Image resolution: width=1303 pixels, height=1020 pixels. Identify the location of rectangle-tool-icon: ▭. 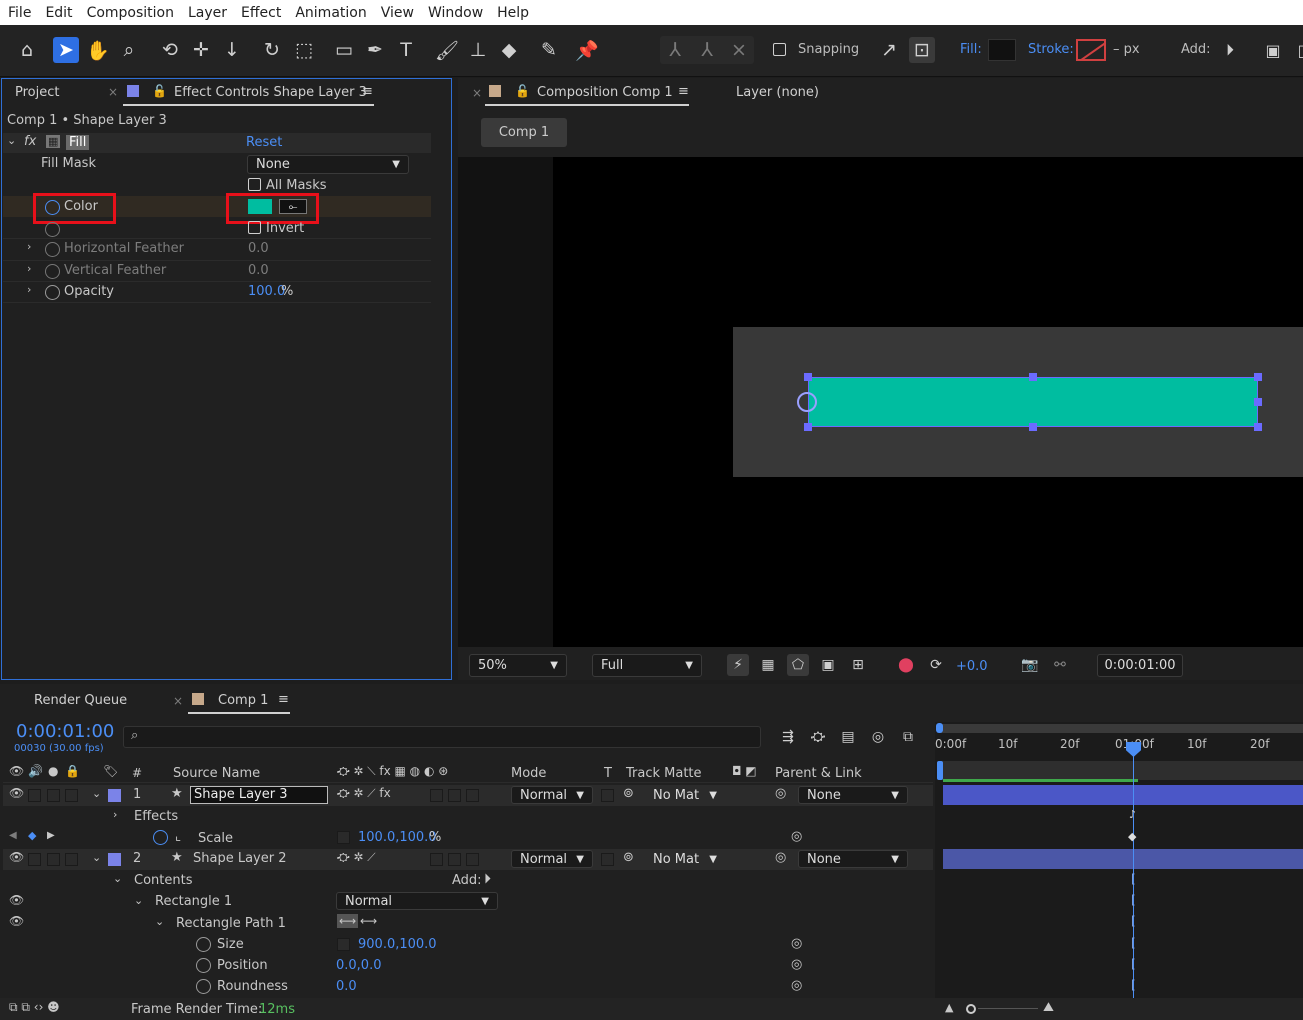
(344, 50).